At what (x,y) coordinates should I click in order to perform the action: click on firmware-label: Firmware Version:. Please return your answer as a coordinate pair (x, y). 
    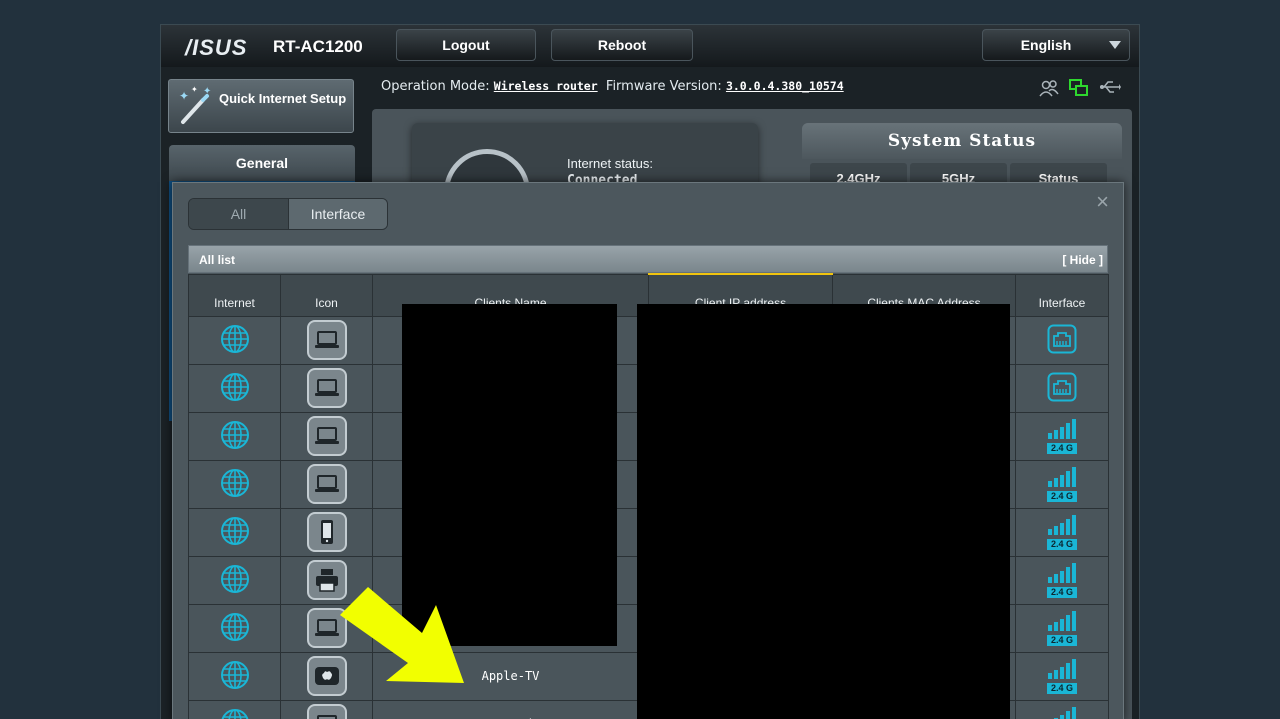
    Looking at the image, I should click on (663, 86).